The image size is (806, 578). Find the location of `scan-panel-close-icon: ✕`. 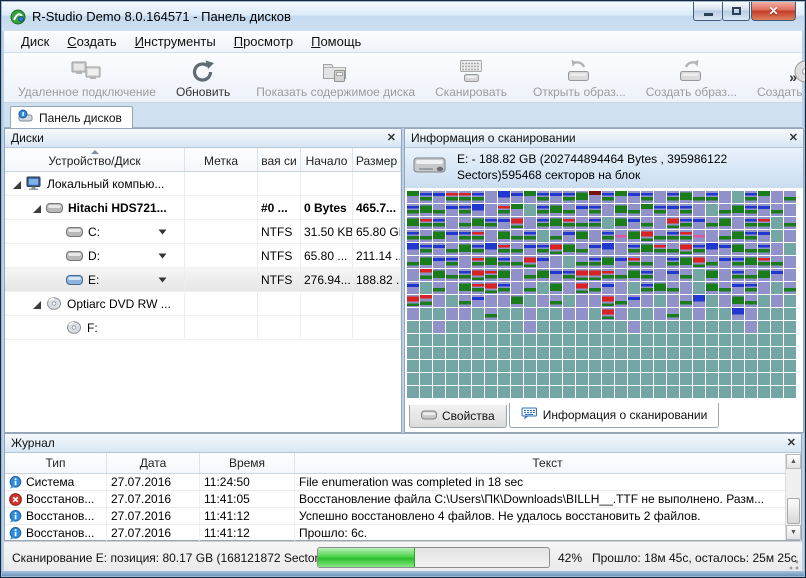

scan-panel-close-icon: ✕ is located at coordinates (793, 138).